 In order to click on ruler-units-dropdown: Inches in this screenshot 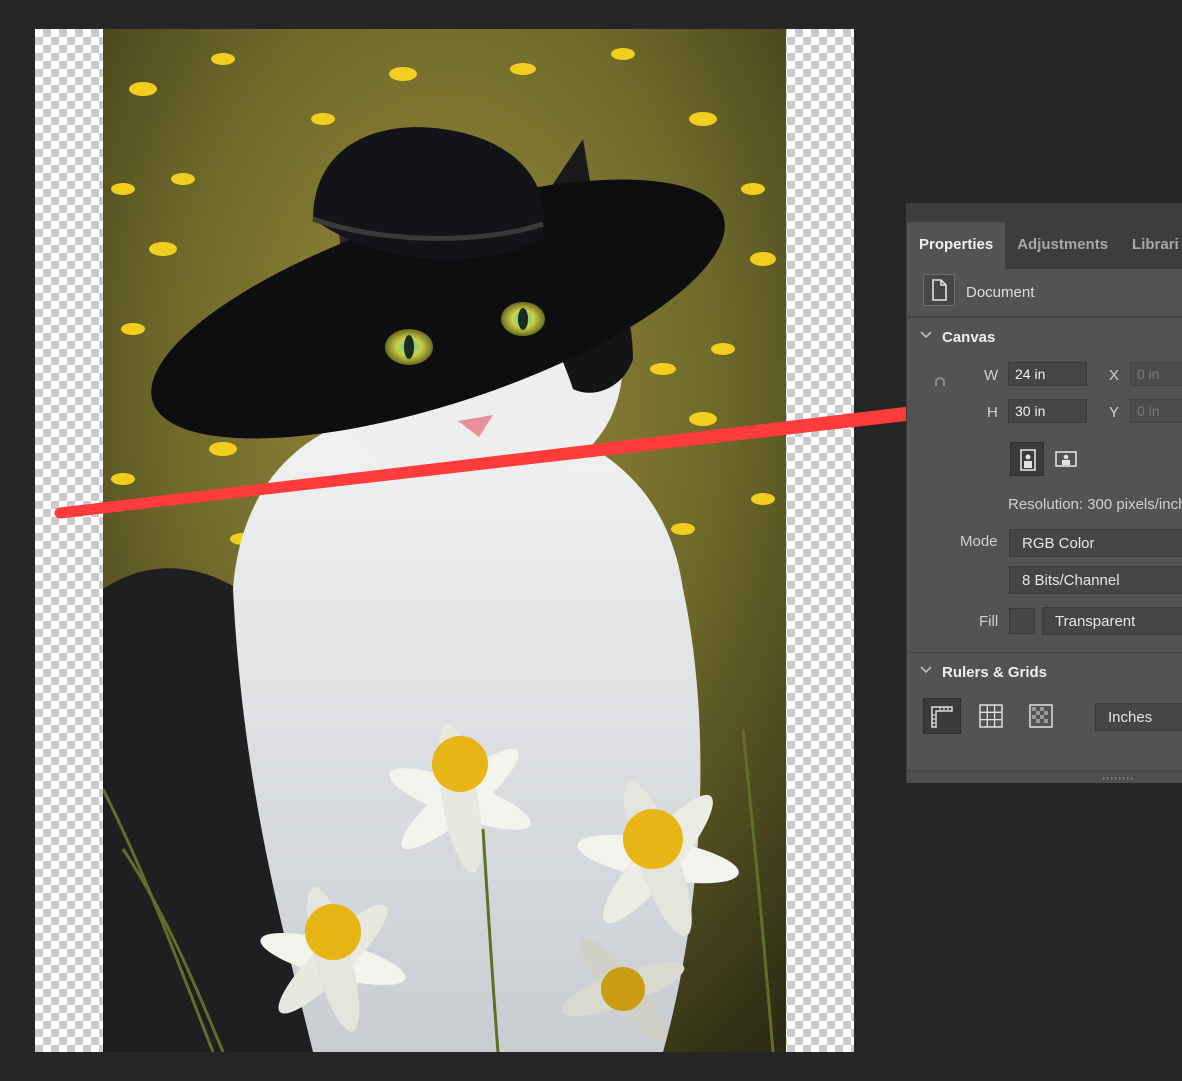, I will do `click(1138, 717)`.